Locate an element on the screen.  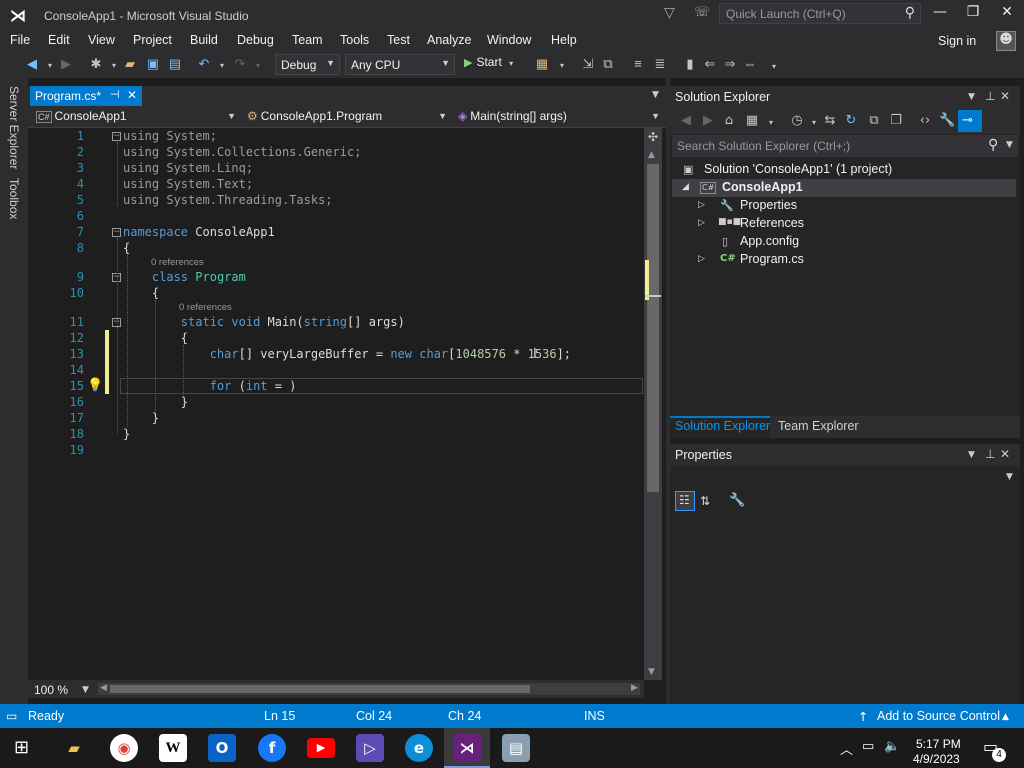
solution-configuration-select: Debug ▼ is located at coordinates (307, 64).